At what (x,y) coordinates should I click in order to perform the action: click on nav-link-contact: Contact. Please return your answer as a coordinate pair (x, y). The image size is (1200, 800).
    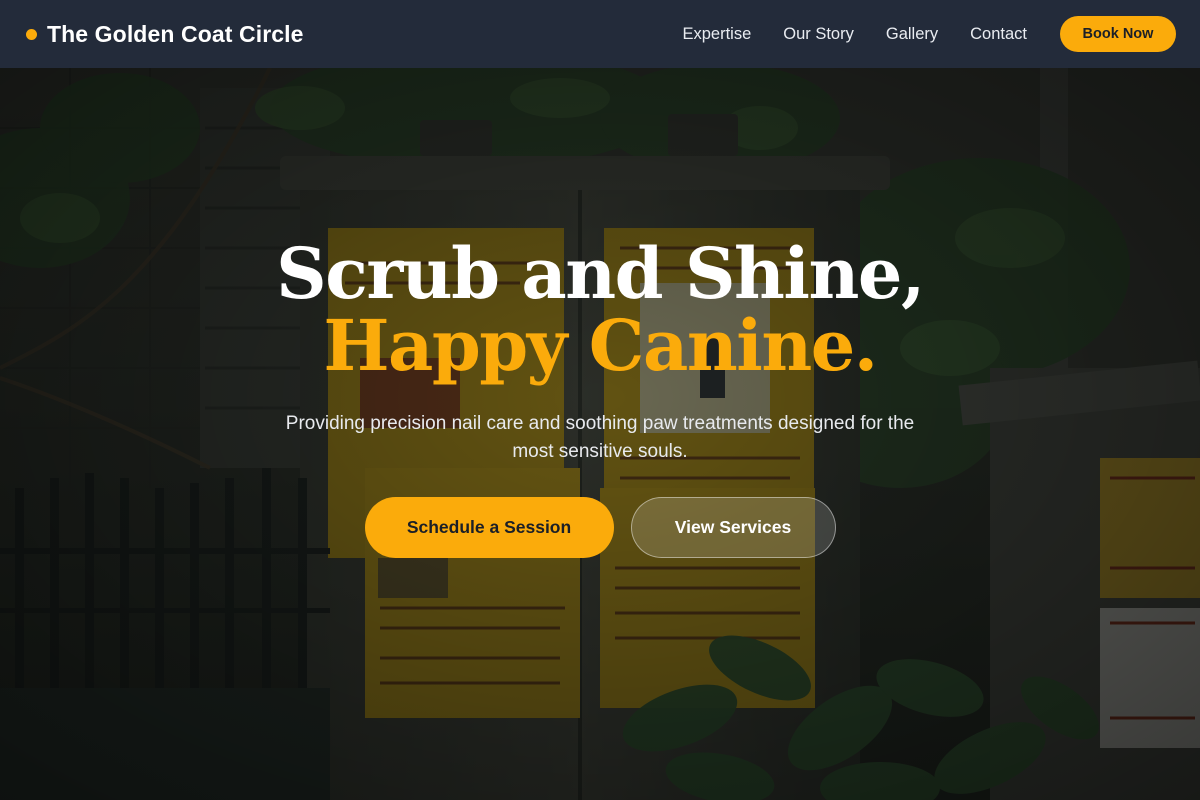
    Looking at the image, I should click on (998, 34).